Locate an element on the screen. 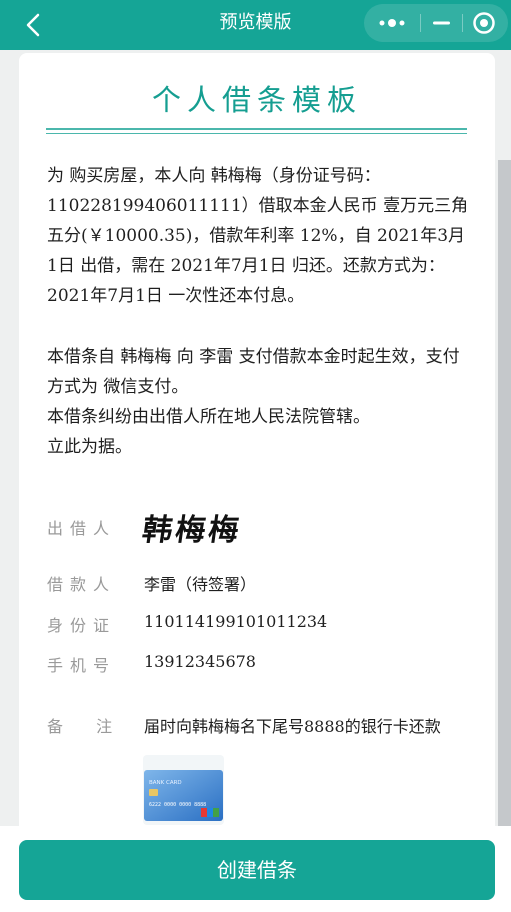 The width and height of the screenshot is (511, 912). phone-value: 13912345678 is located at coordinates (200, 661).